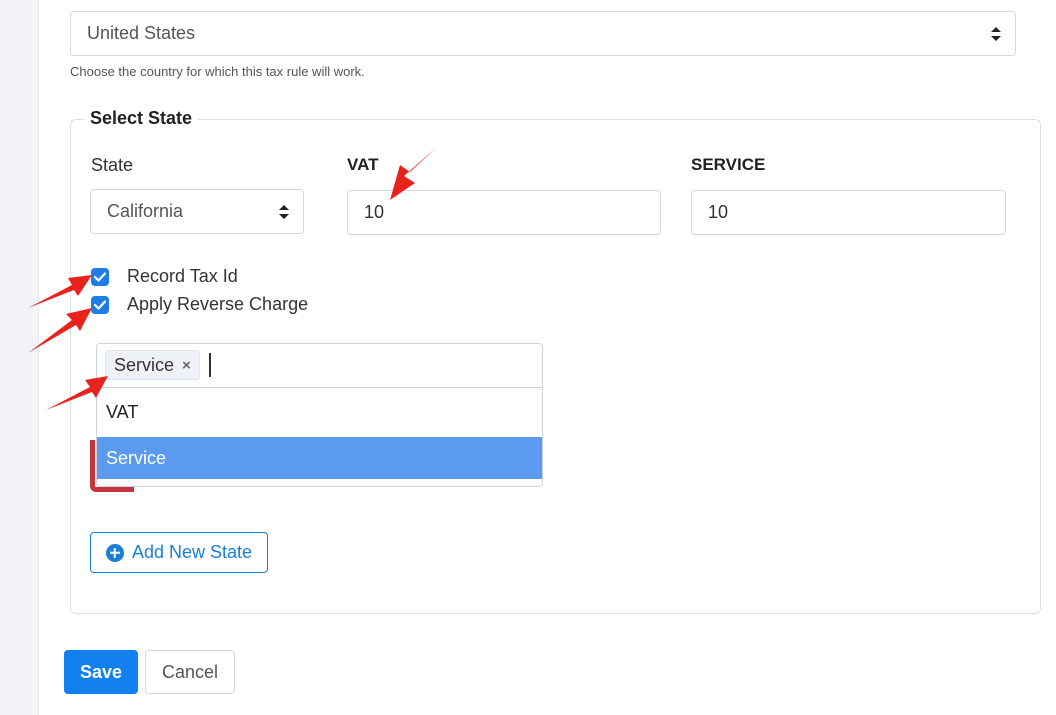 The width and height of the screenshot is (1056, 715). Describe the element at coordinates (77, 393) in the screenshot. I see `annotation-arrow-service-tag` at that location.